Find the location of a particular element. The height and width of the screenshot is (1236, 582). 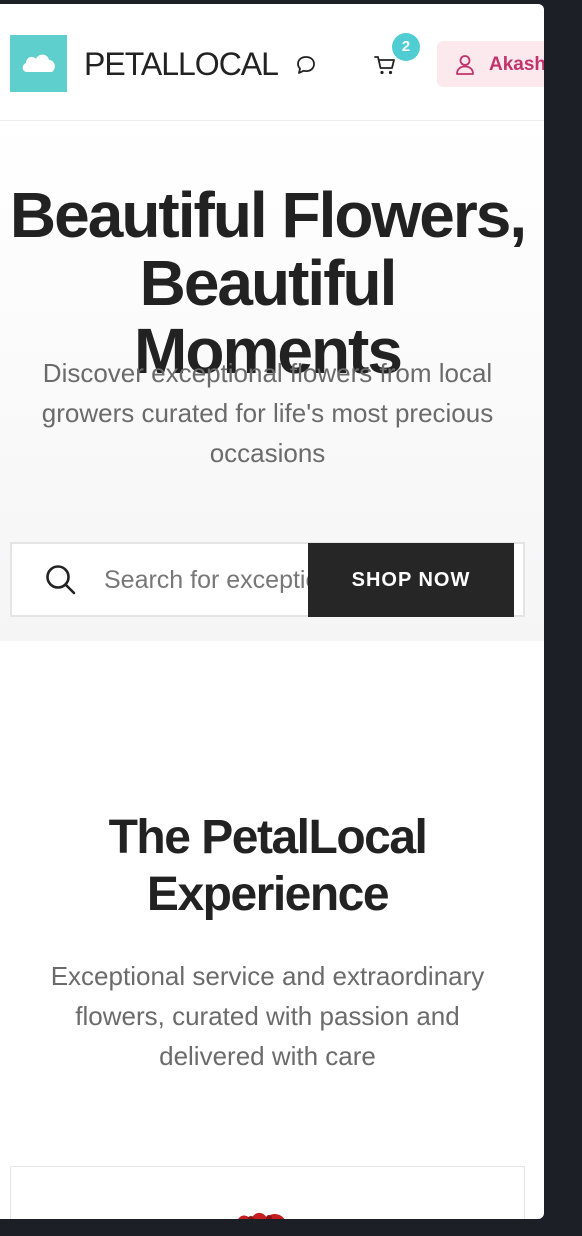

experience-title-line2: Experience is located at coordinates (268, 894).